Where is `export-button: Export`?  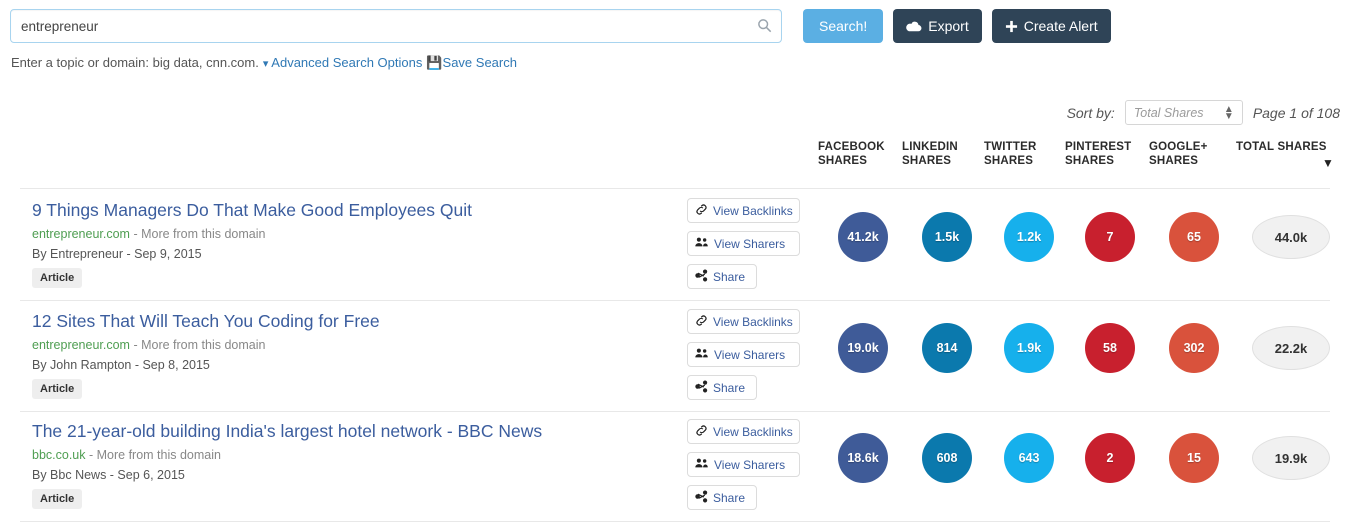 export-button: Export is located at coordinates (937, 26).